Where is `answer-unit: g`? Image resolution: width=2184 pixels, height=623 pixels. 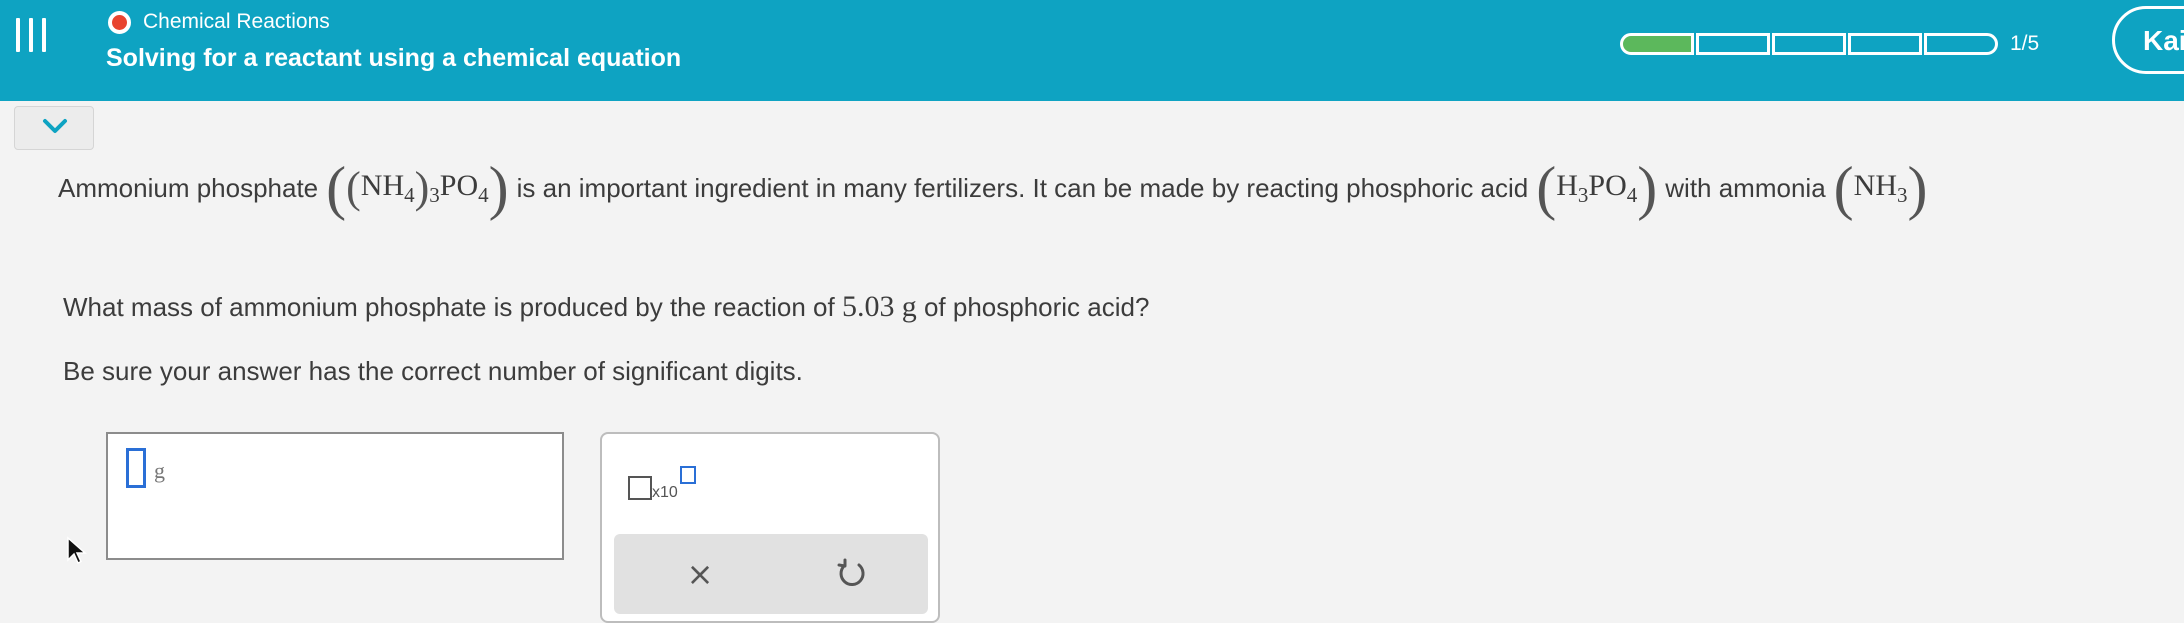 answer-unit: g is located at coordinates (159, 470).